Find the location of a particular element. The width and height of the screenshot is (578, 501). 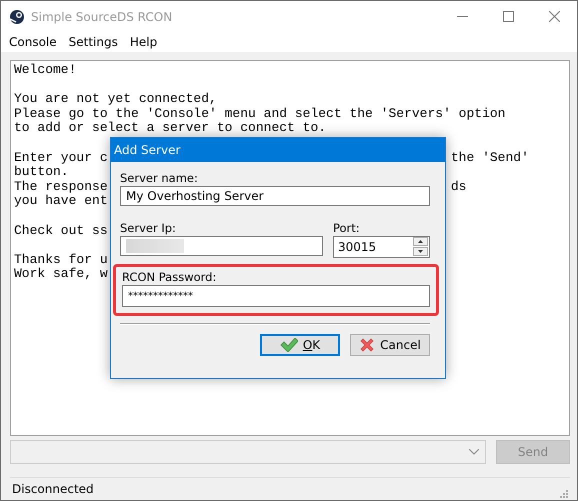

field-label: Server Ip: is located at coordinates (148, 228).